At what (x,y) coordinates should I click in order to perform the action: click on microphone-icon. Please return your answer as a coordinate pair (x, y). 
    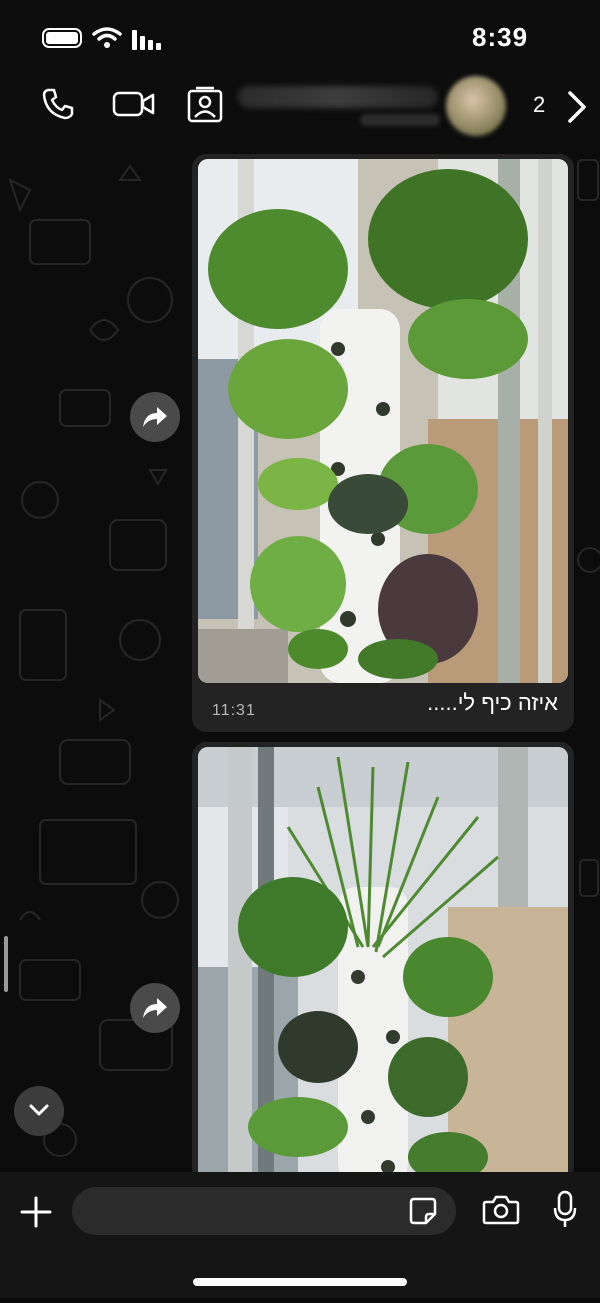
    Looking at the image, I should click on (565, 1210).